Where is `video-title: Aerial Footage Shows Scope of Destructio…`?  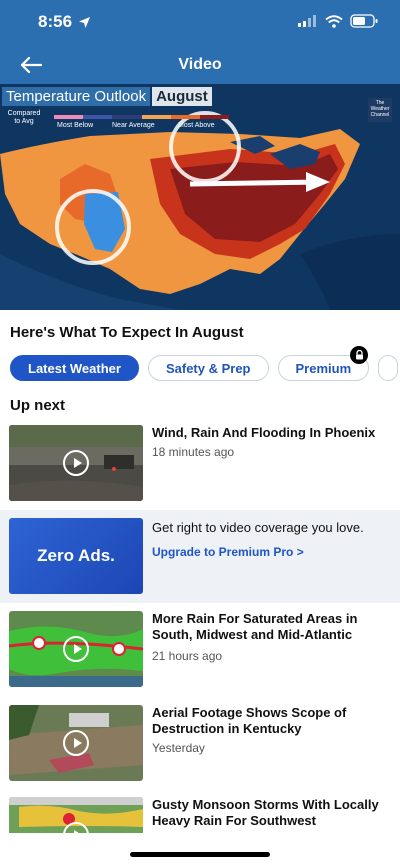
video-title: Aerial Footage Shows Scope of Destructio… is located at coordinates (249, 720).